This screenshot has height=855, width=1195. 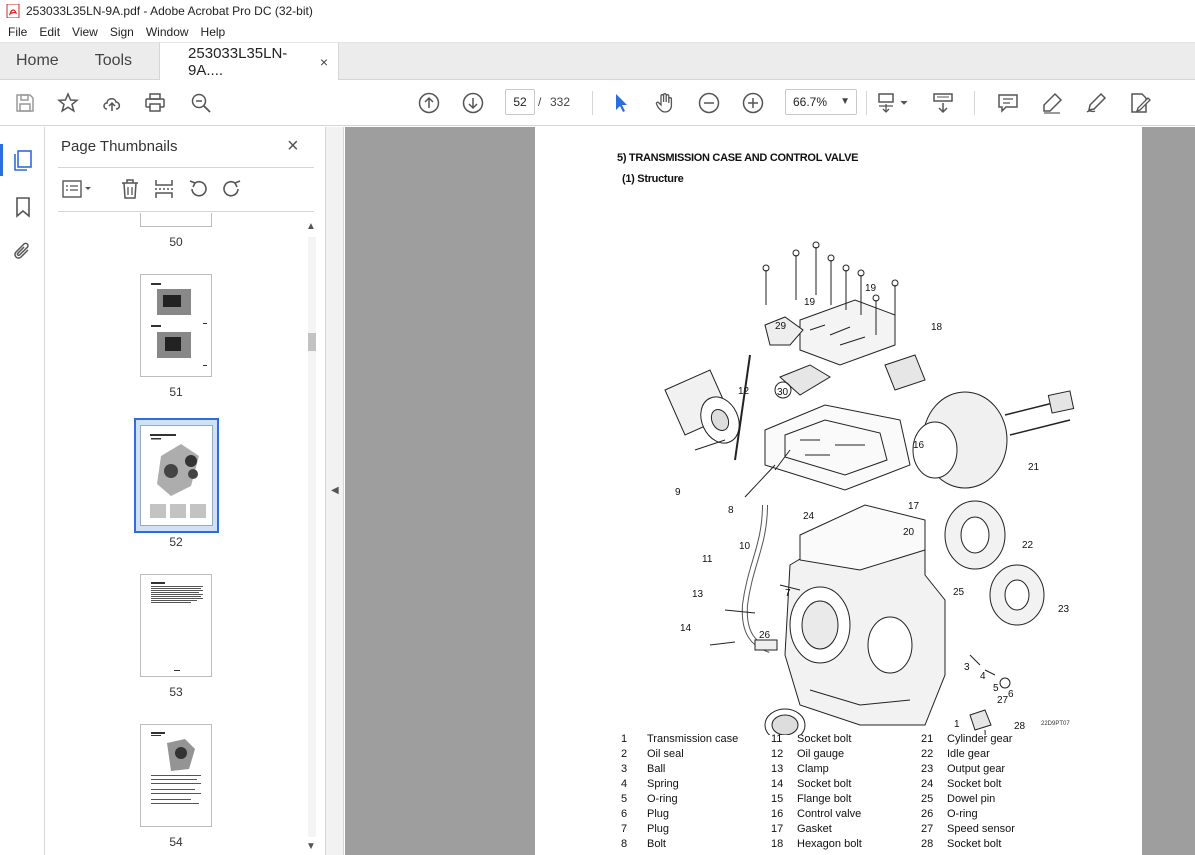 I want to click on legend-item: 17 Gasket, so click(x=801, y=829).